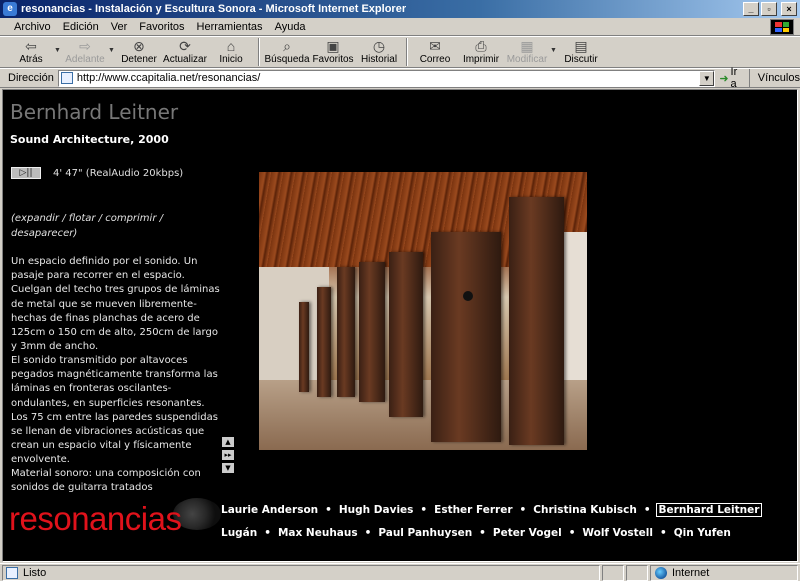 Image resolution: width=800 pixels, height=581 pixels. Describe the element at coordinates (379, 59) in the screenshot. I see `history-label: Historial` at that location.